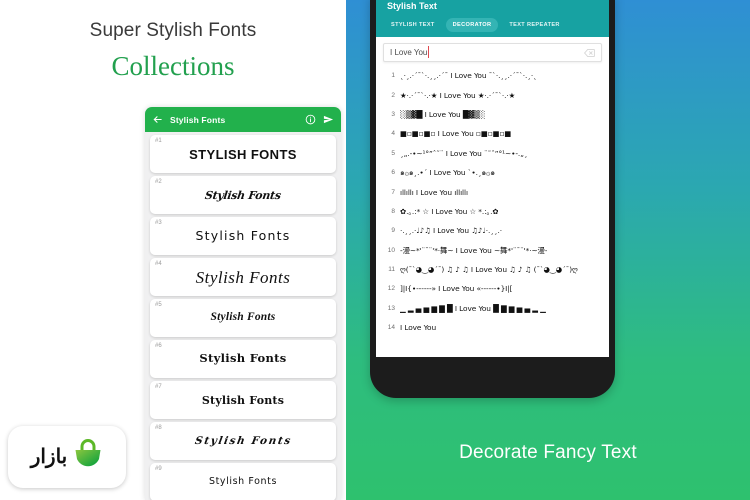  I want to click on list-item: #1 STYLISH FONTS, so click(243, 154).